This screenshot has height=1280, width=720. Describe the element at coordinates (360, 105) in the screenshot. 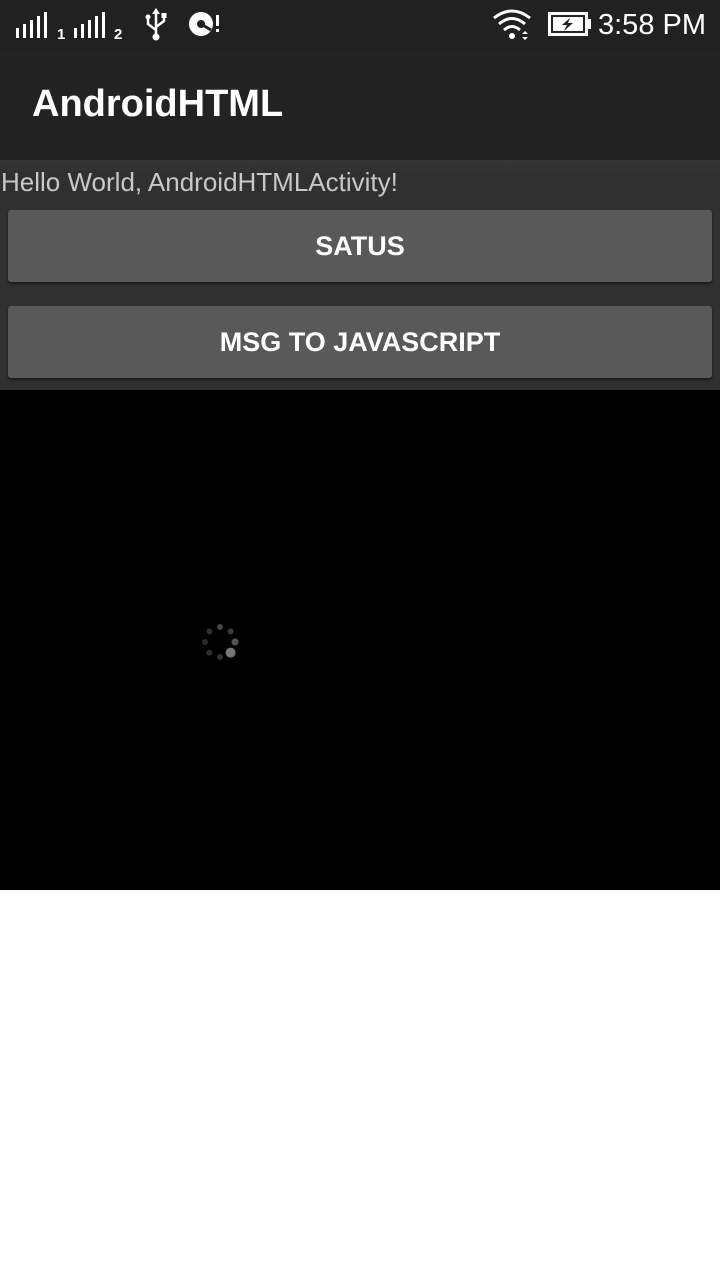

I see `action-bar: AndroidHTML` at that location.